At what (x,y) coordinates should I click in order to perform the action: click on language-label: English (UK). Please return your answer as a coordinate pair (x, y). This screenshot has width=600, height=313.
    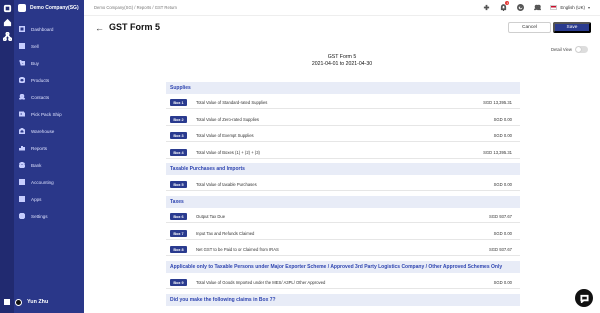
    Looking at the image, I should click on (572, 7).